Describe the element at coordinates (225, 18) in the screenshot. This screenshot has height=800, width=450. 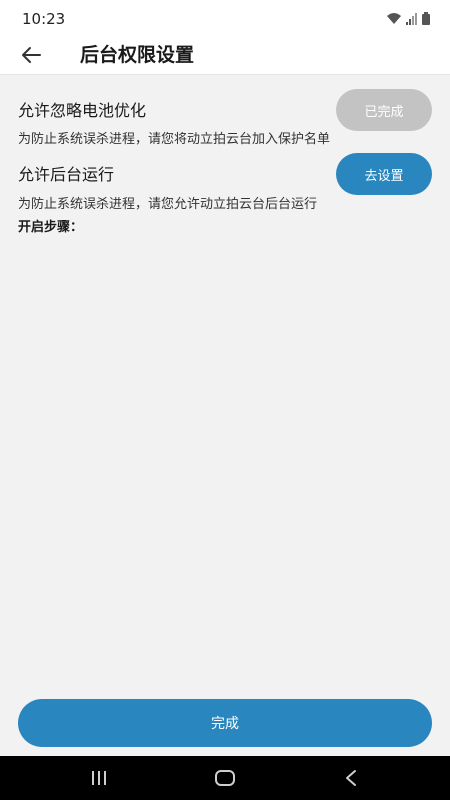
I see `status-bar: 10:23` at that location.